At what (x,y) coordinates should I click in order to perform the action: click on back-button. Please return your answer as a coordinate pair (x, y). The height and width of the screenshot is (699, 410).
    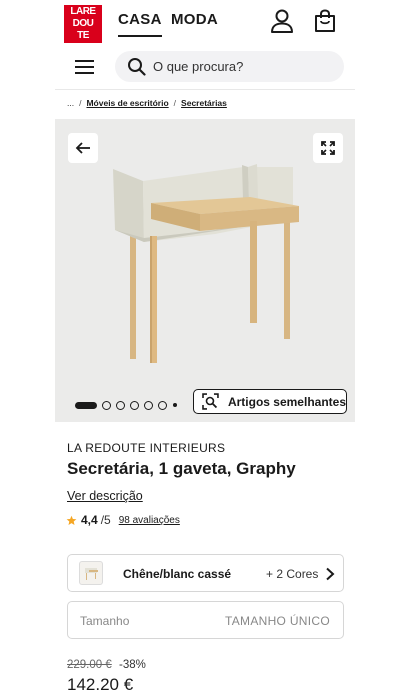
    Looking at the image, I should click on (83, 148).